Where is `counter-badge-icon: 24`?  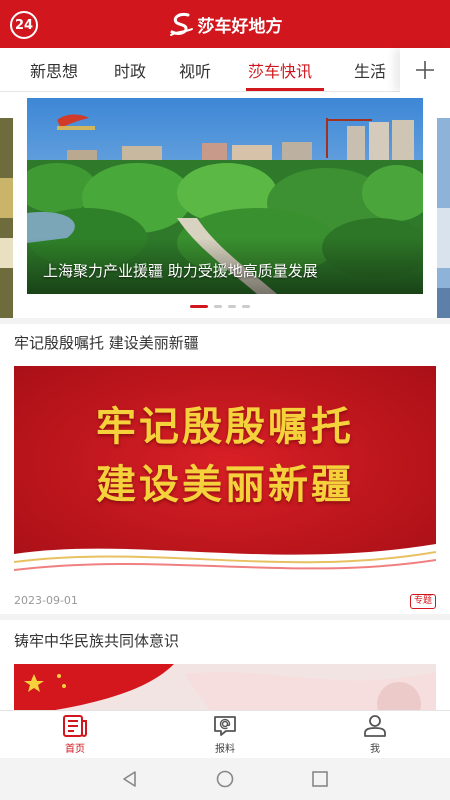
counter-badge-icon: 24 is located at coordinates (24, 25).